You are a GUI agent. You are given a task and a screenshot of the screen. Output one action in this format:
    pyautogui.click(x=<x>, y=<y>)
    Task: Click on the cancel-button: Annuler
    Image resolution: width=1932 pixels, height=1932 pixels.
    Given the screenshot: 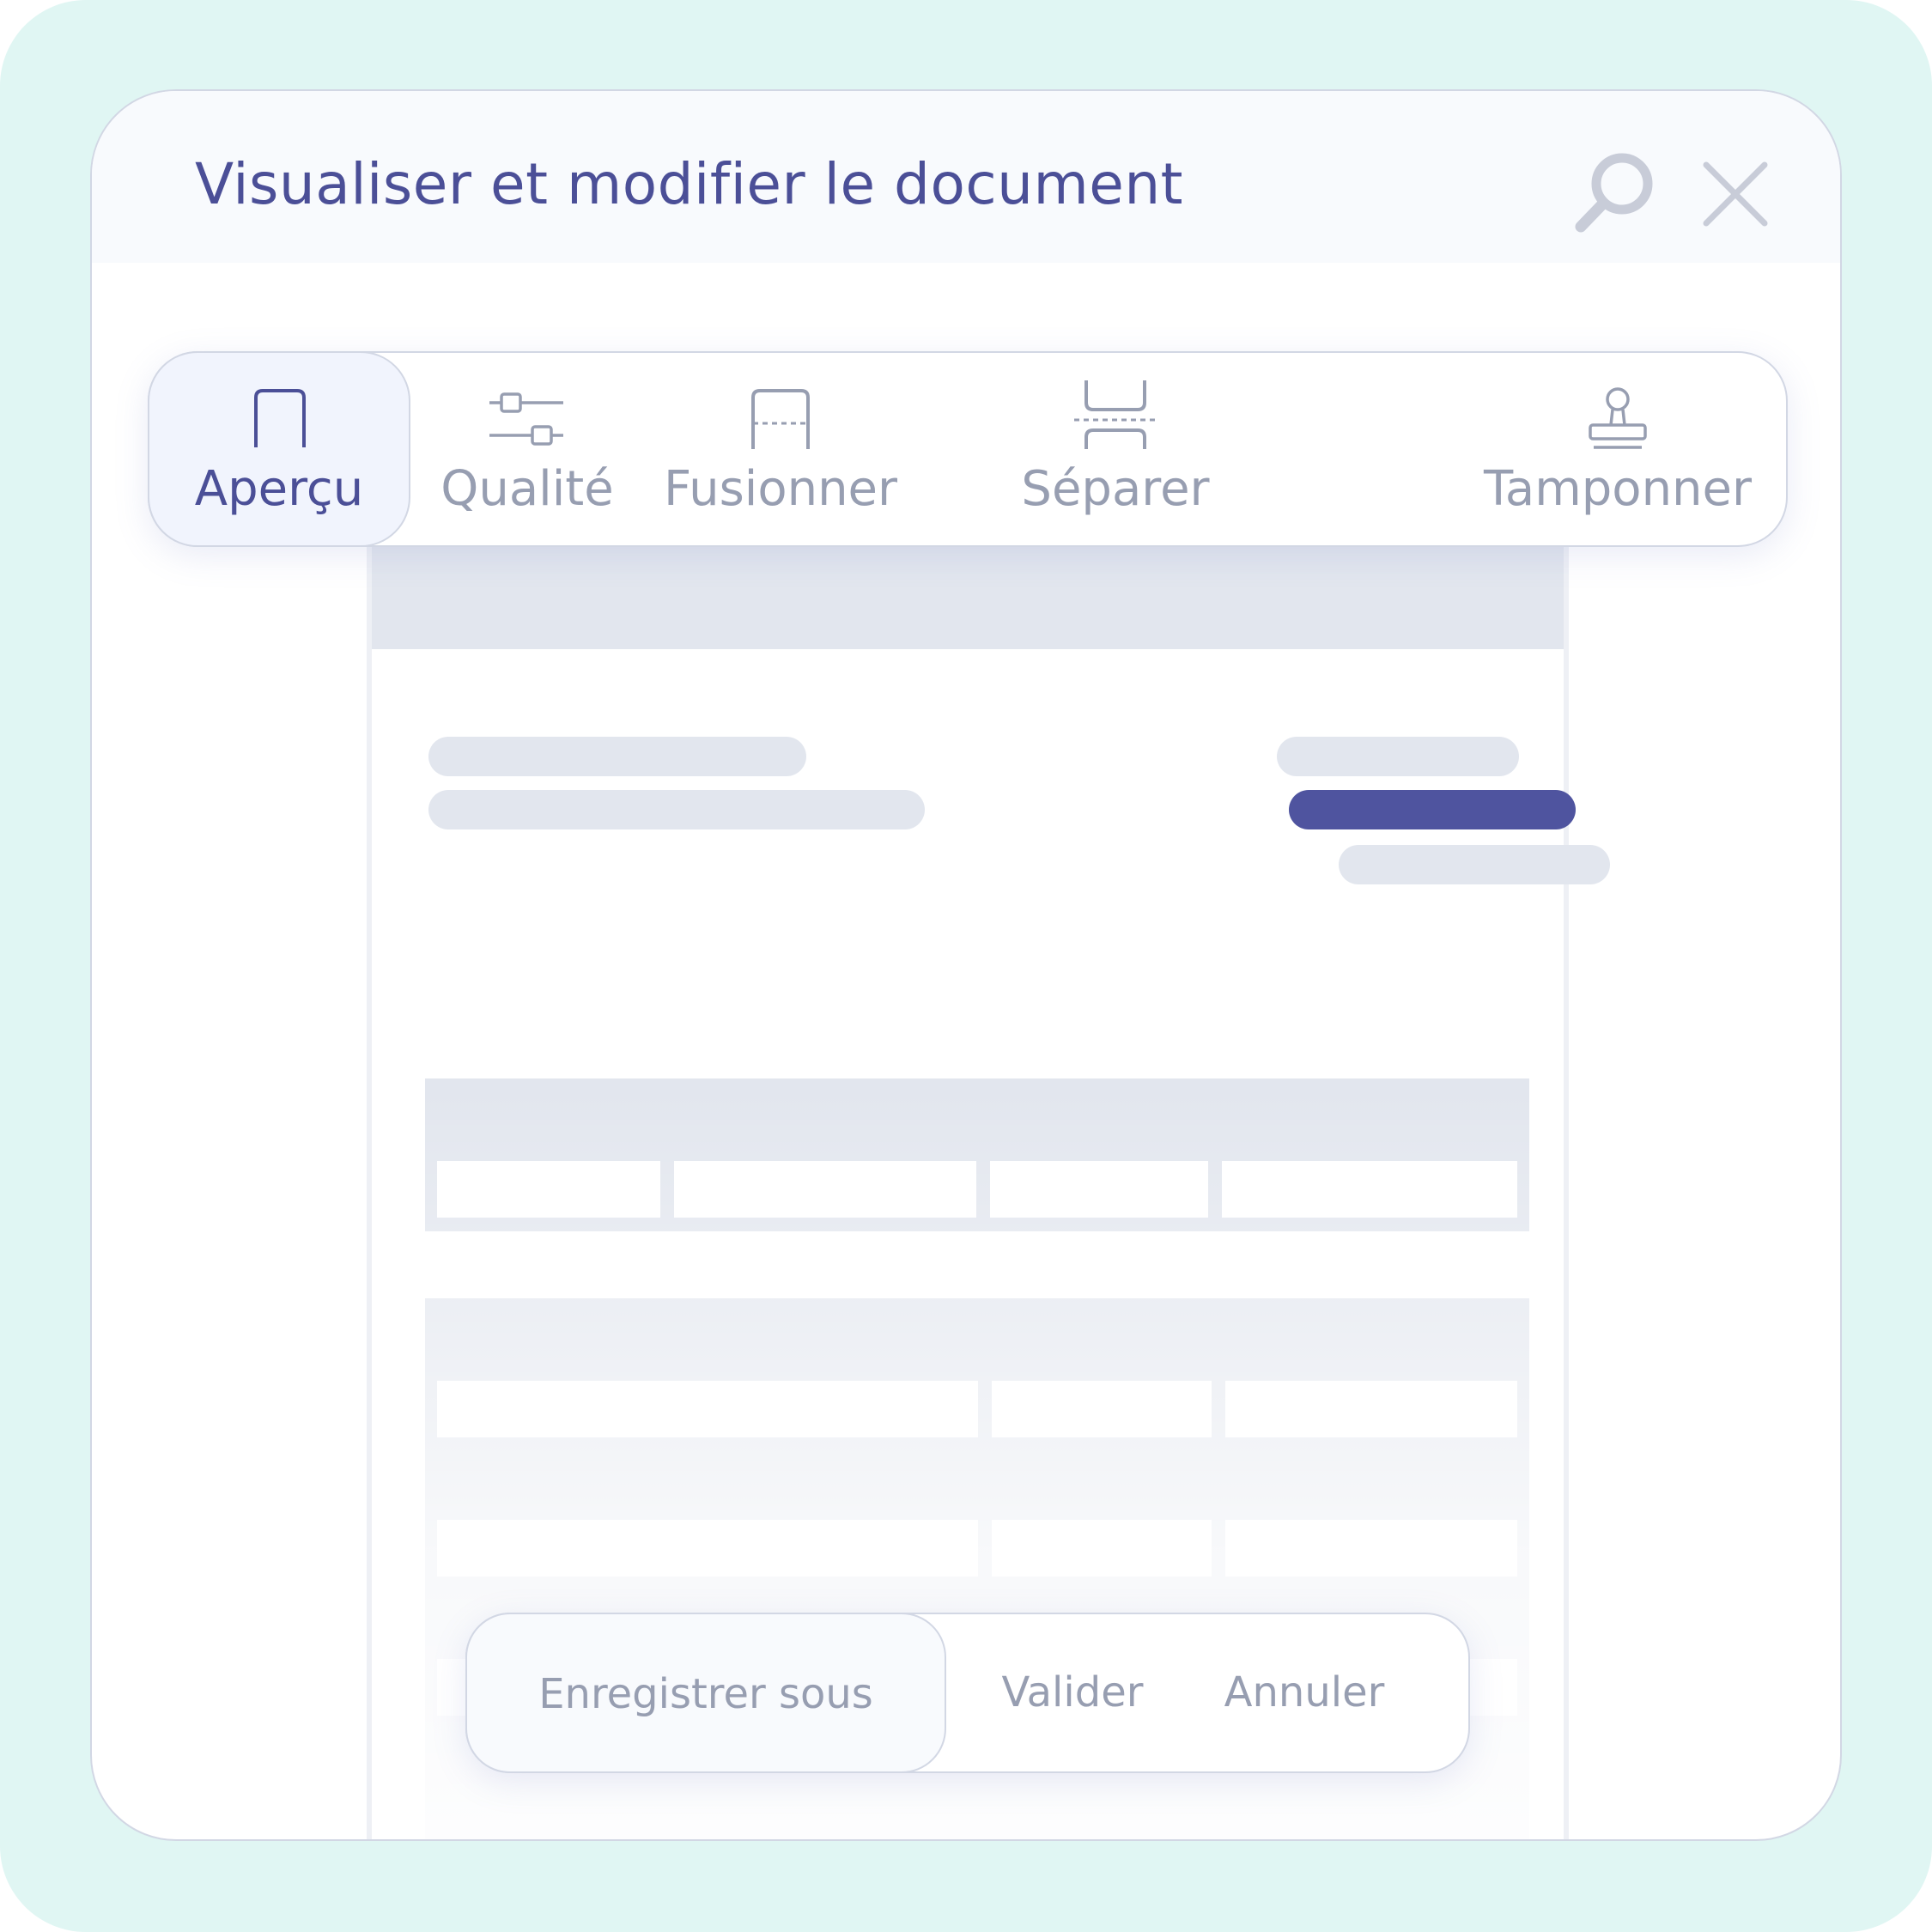 What is the action you would take?
    pyautogui.click(x=1305, y=1693)
    